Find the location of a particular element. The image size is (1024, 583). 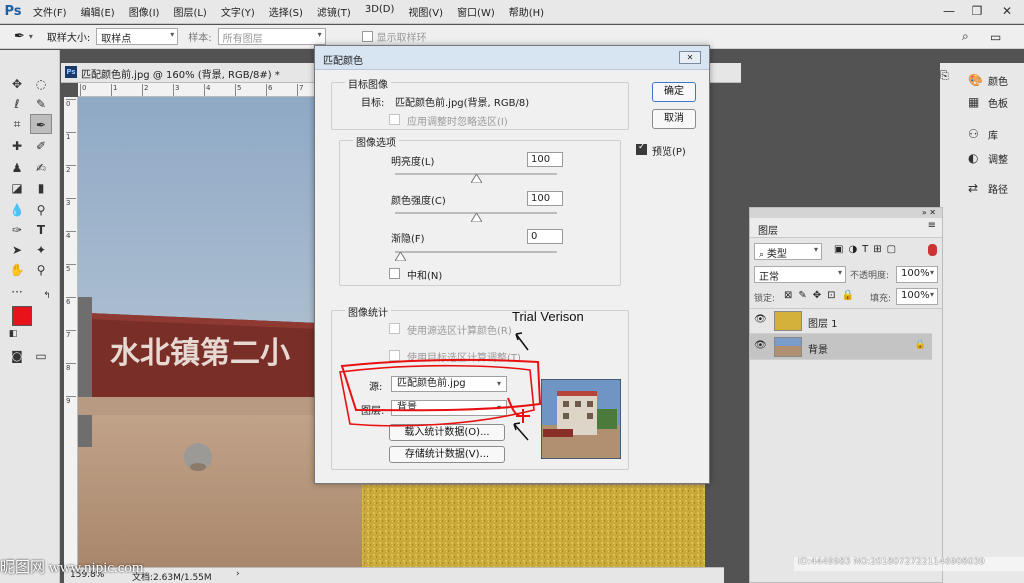

annotation-overlay: Trial Verison is located at coordinates (461, 375).